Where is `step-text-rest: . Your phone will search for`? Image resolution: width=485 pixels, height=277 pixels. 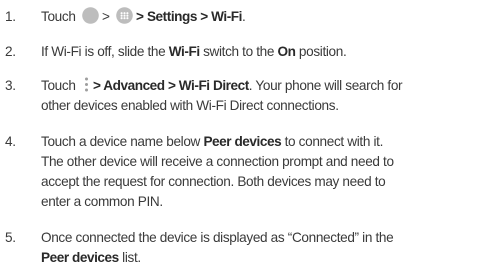
step-text-rest: . Your phone will search for is located at coordinates (325, 85).